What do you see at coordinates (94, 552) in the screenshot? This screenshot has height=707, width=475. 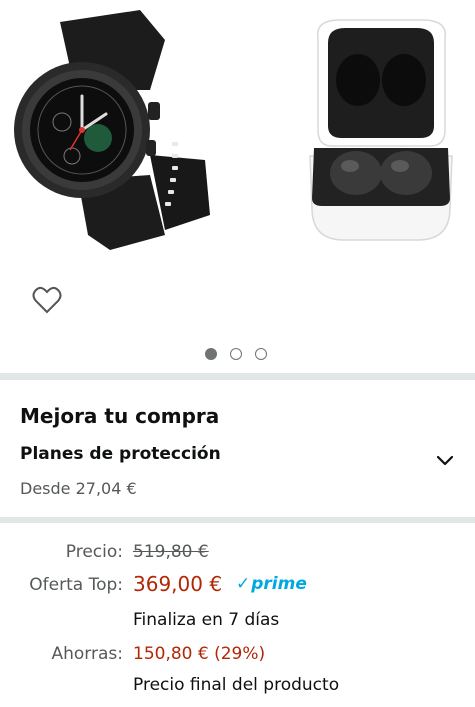 I see `list-price-label: Precio:` at bounding box center [94, 552].